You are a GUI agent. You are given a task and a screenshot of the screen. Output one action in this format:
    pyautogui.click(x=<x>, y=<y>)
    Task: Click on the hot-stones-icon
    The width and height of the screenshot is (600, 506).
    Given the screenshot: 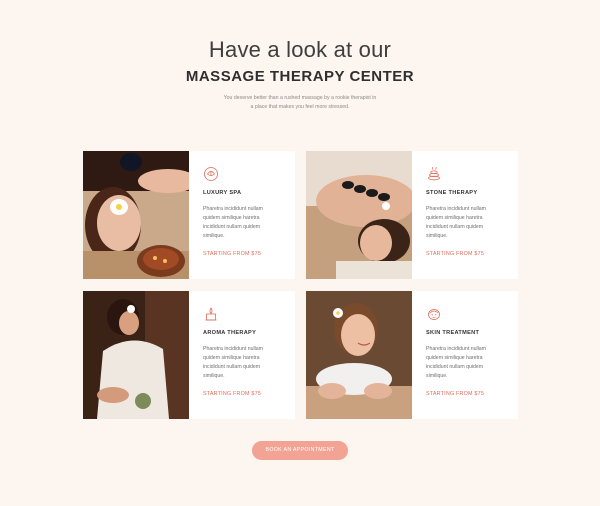 What is the action you would take?
    pyautogui.click(x=434, y=173)
    